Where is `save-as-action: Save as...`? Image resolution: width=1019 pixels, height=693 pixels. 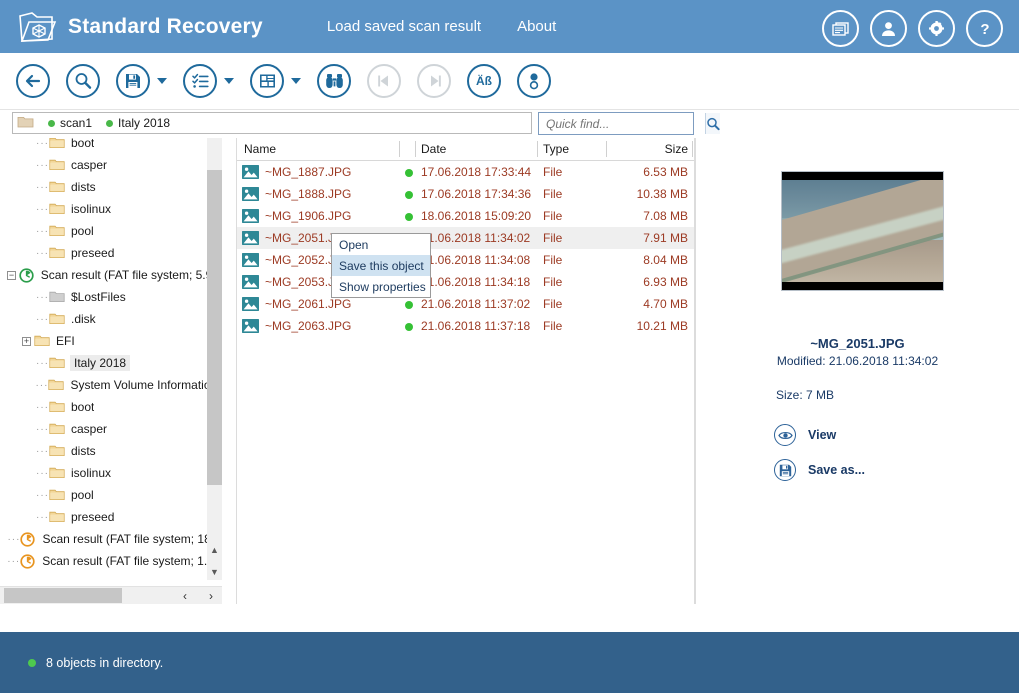 save-as-action: Save as... is located at coordinates (819, 470).